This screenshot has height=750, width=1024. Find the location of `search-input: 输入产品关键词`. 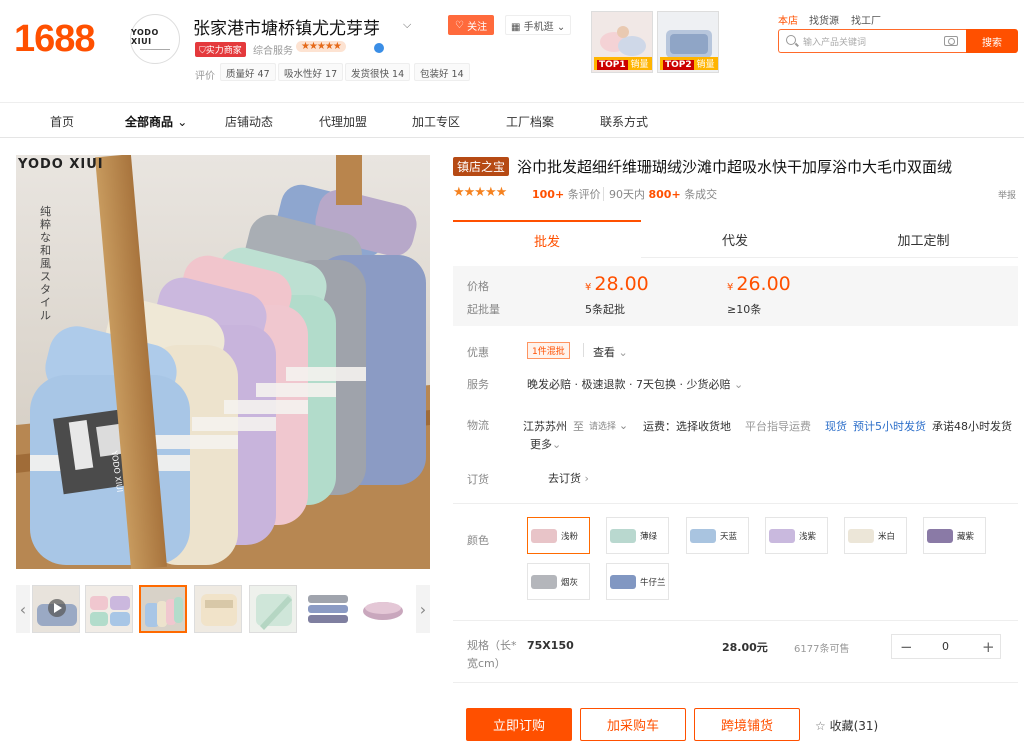

search-input: 输入产品关键词 is located at coordinates (872, 41).